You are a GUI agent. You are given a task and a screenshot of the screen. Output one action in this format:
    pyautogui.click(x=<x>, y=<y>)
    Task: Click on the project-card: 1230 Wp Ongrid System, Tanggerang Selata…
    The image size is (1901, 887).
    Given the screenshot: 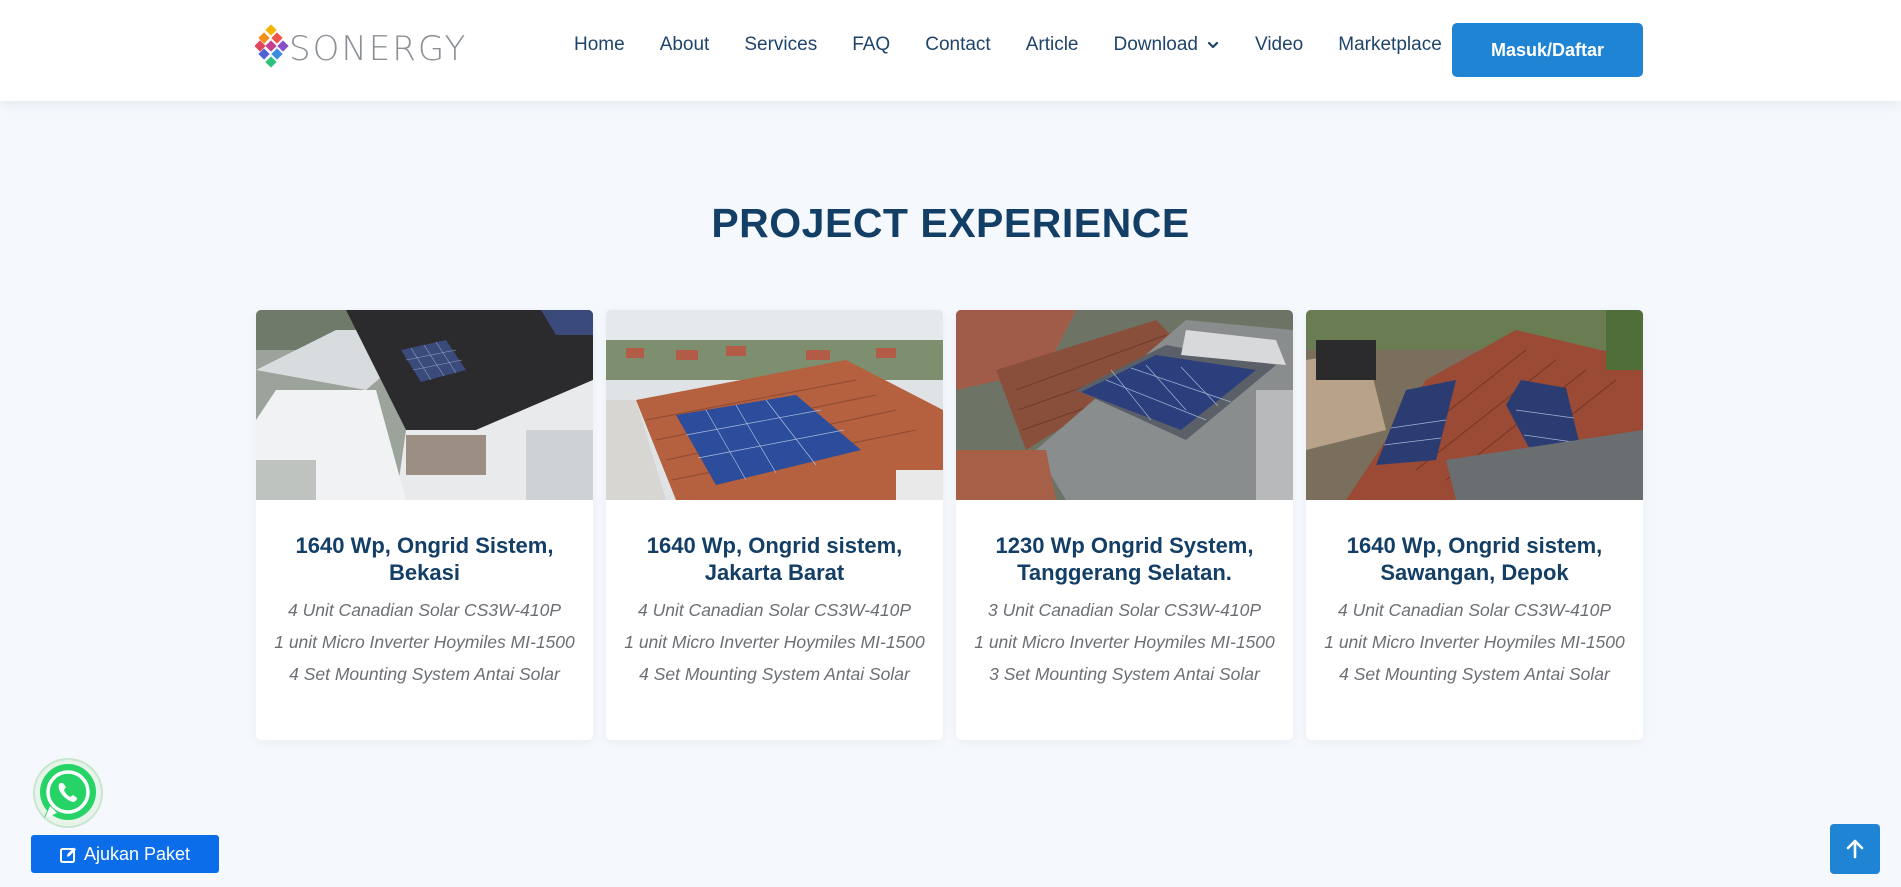 What is the action you would take?
    pyautogui.click(x=1124, y=525)
    